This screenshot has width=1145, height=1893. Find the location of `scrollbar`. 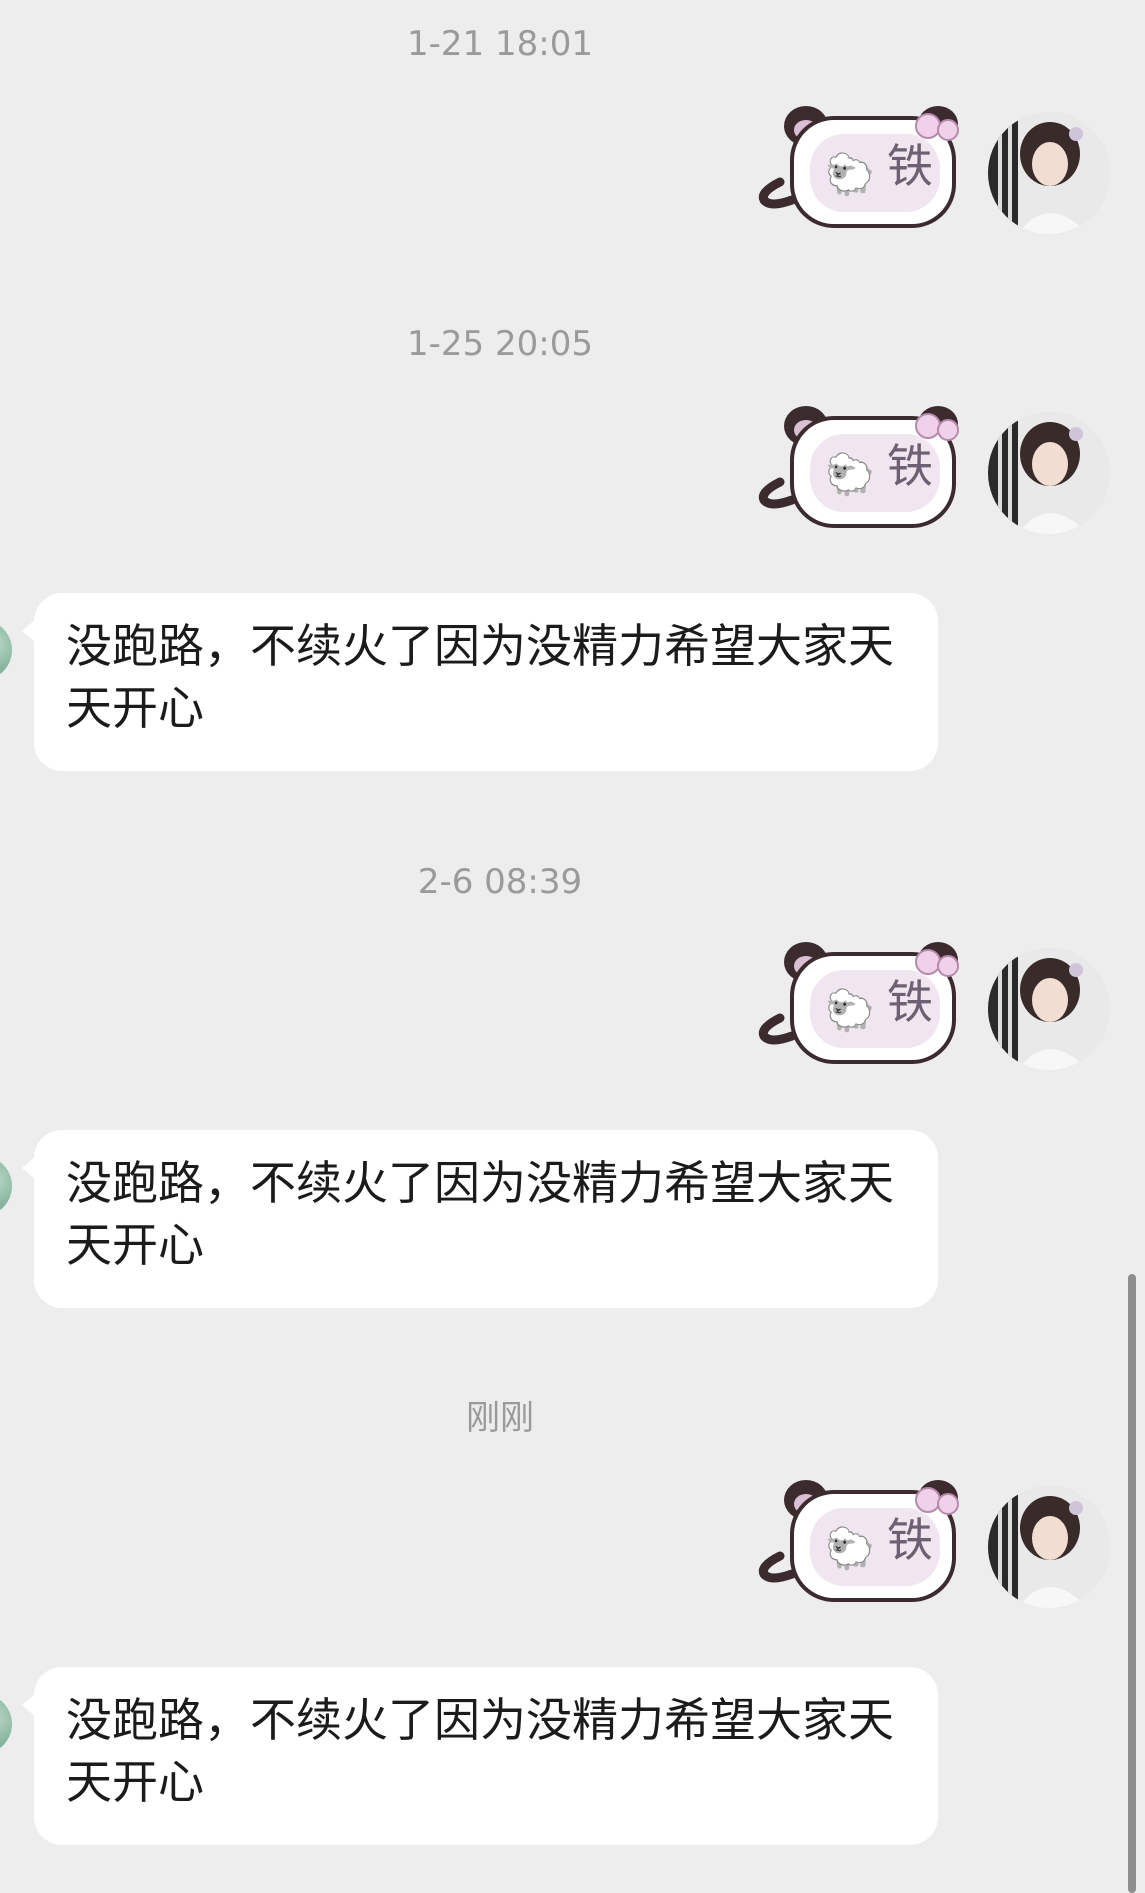

scrollbar is located at coordinates (1132, 1583).